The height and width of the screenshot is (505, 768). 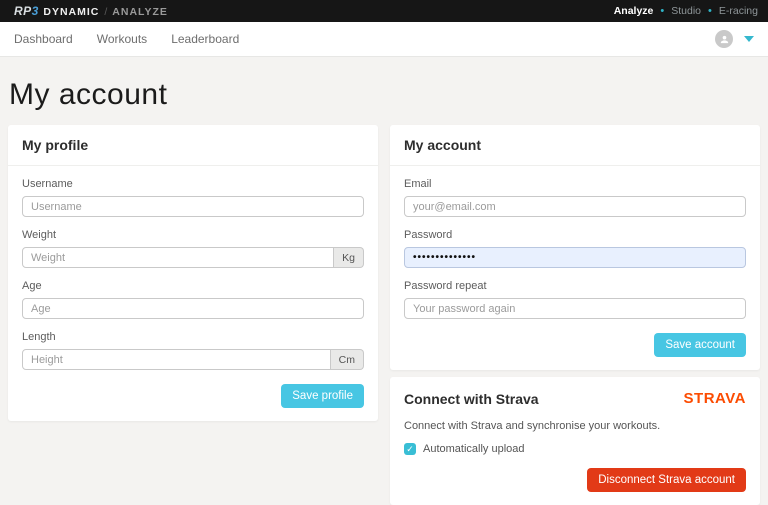 What do you see at coordinates (193, 151) in the screenshot?
I see `my-profile-card-header: My profile` at bounding box center [193, 151].